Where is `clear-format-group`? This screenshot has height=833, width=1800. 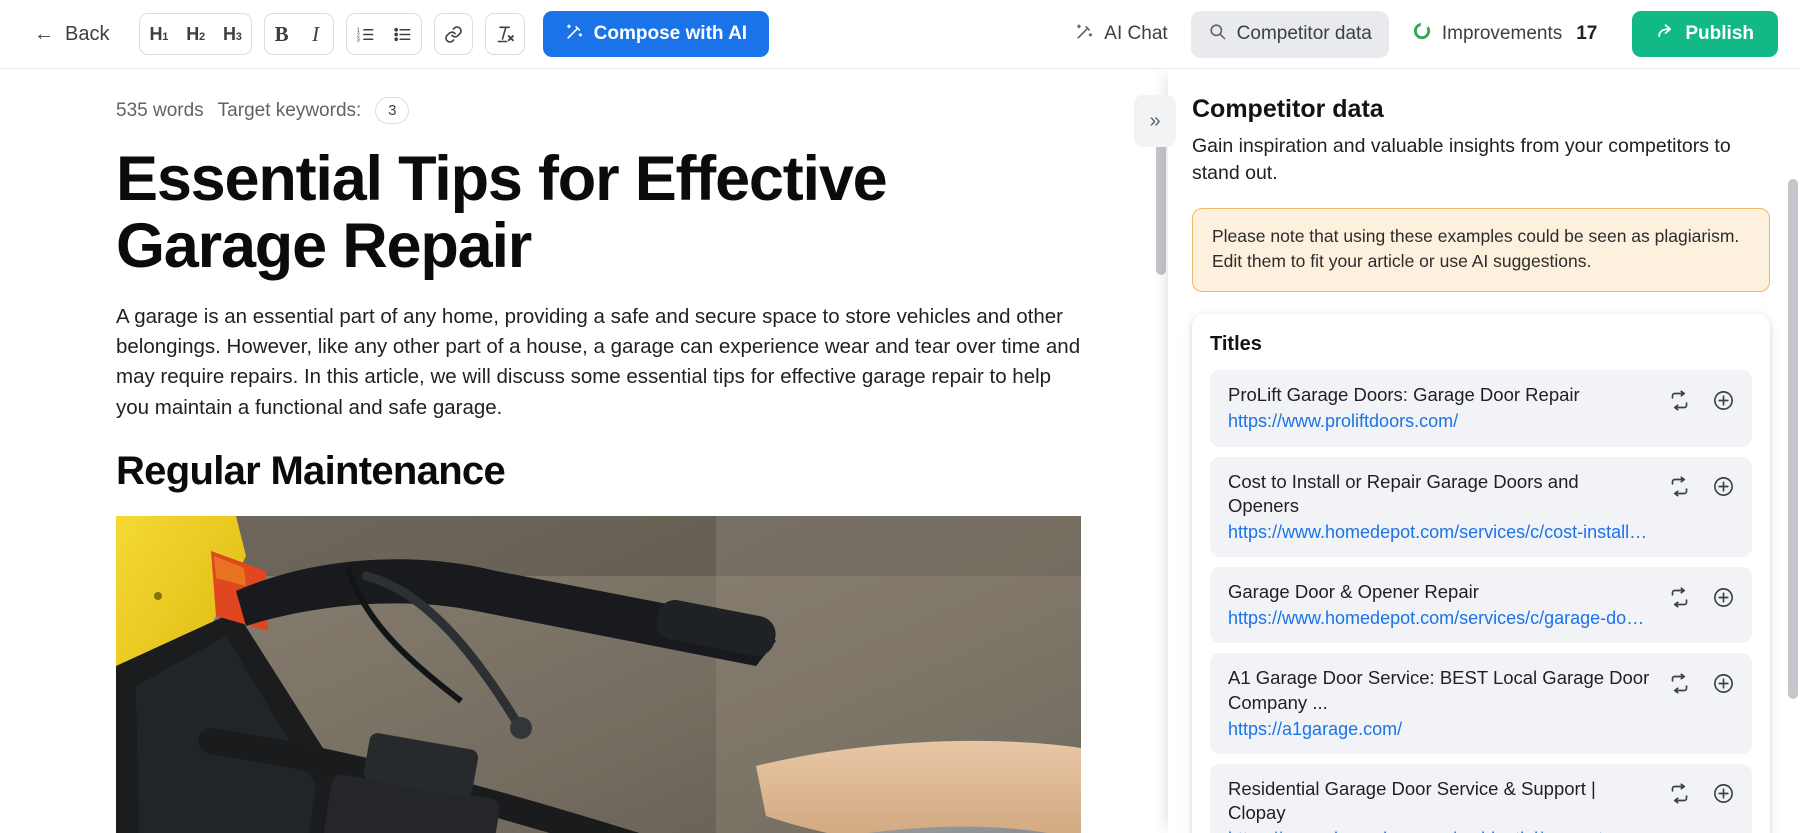
clear-format-group is located at coordinates (504, 34).